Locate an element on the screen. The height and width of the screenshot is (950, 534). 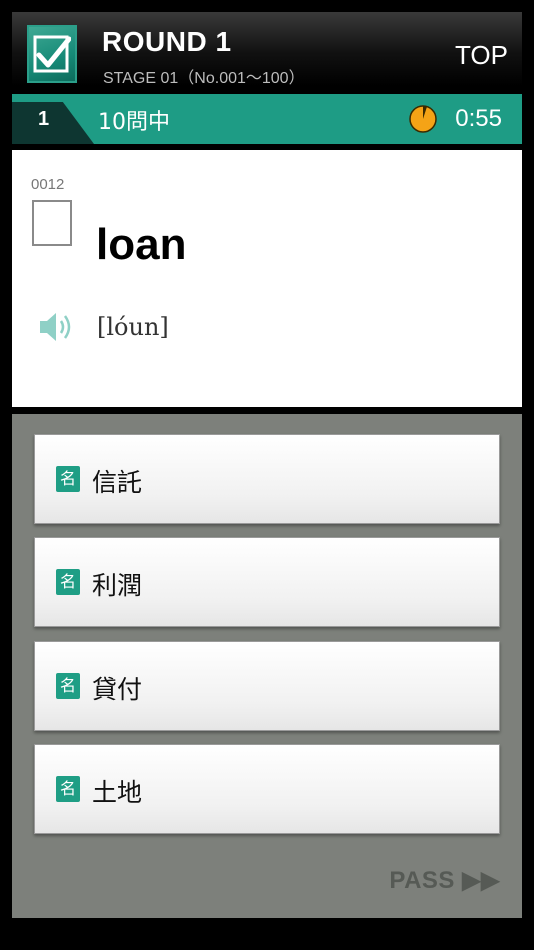
phonetic: [lóun] is located at coordinates (133, 327).